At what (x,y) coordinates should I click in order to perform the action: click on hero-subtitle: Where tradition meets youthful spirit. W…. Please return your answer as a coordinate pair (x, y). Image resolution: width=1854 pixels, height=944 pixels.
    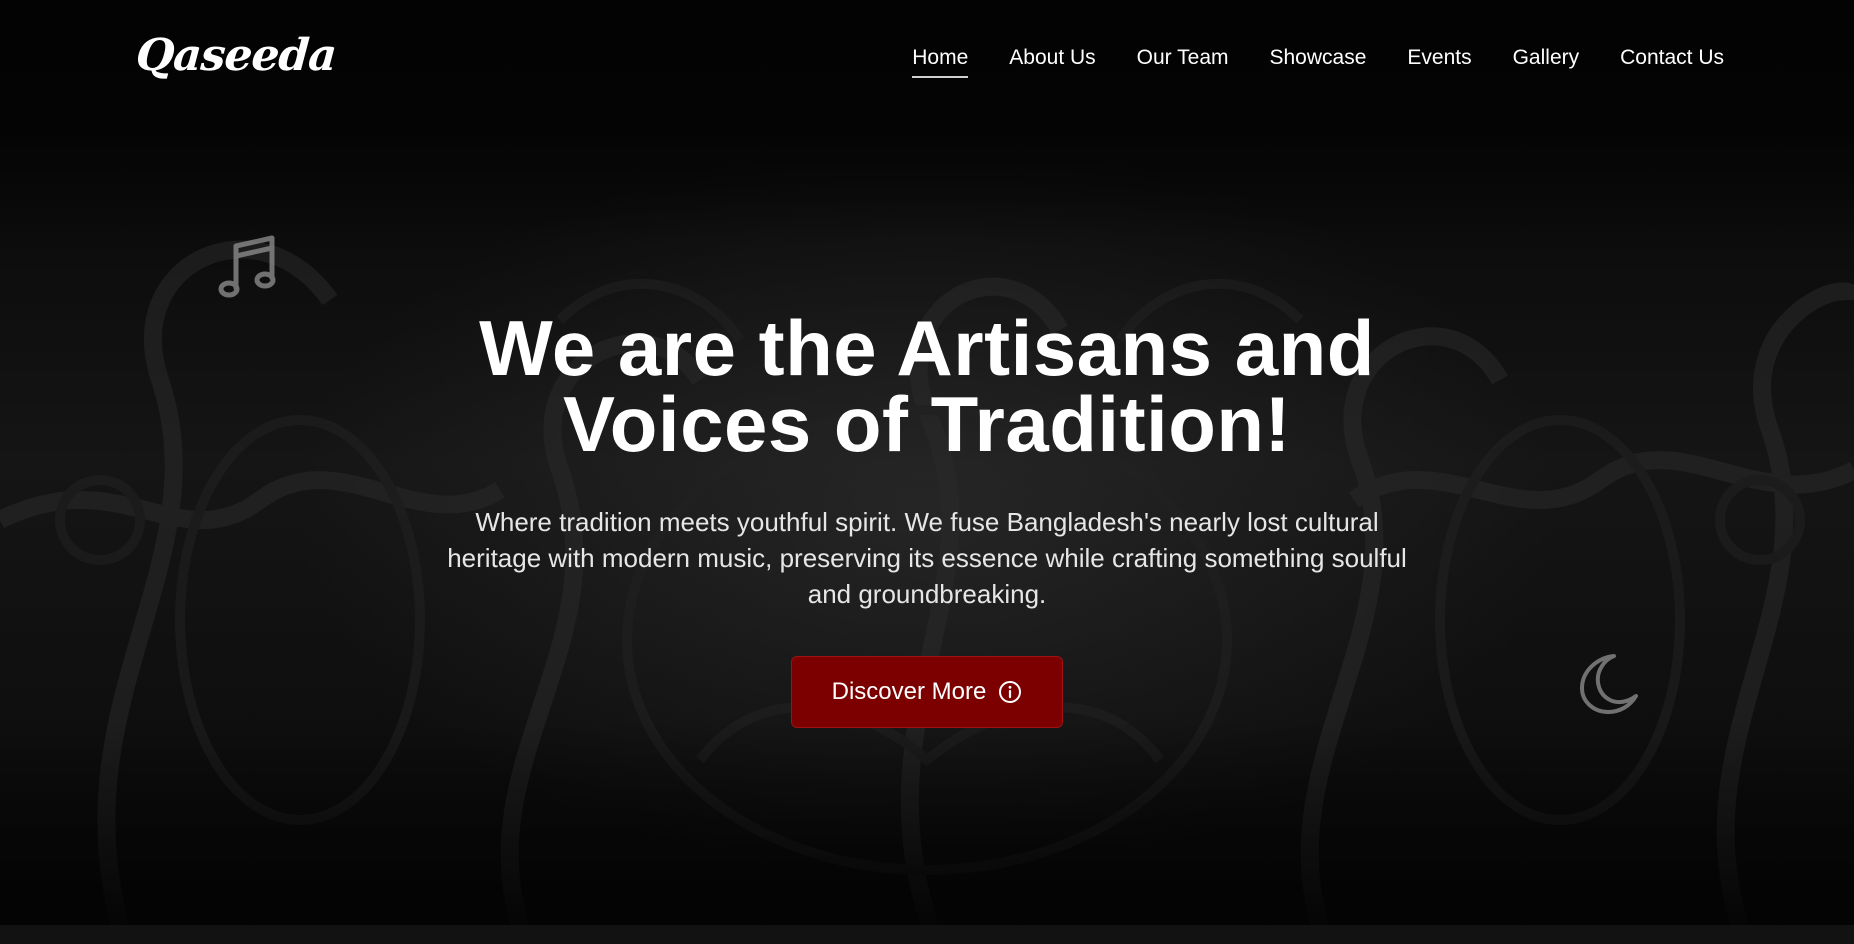
    Looking at the image, I should click on (927, 558).